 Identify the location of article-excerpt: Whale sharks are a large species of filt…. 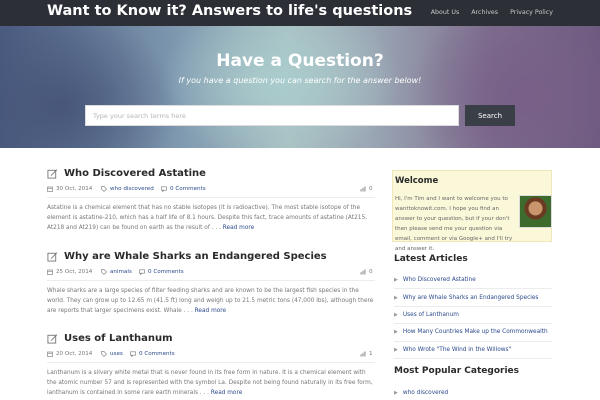
(211, 301).